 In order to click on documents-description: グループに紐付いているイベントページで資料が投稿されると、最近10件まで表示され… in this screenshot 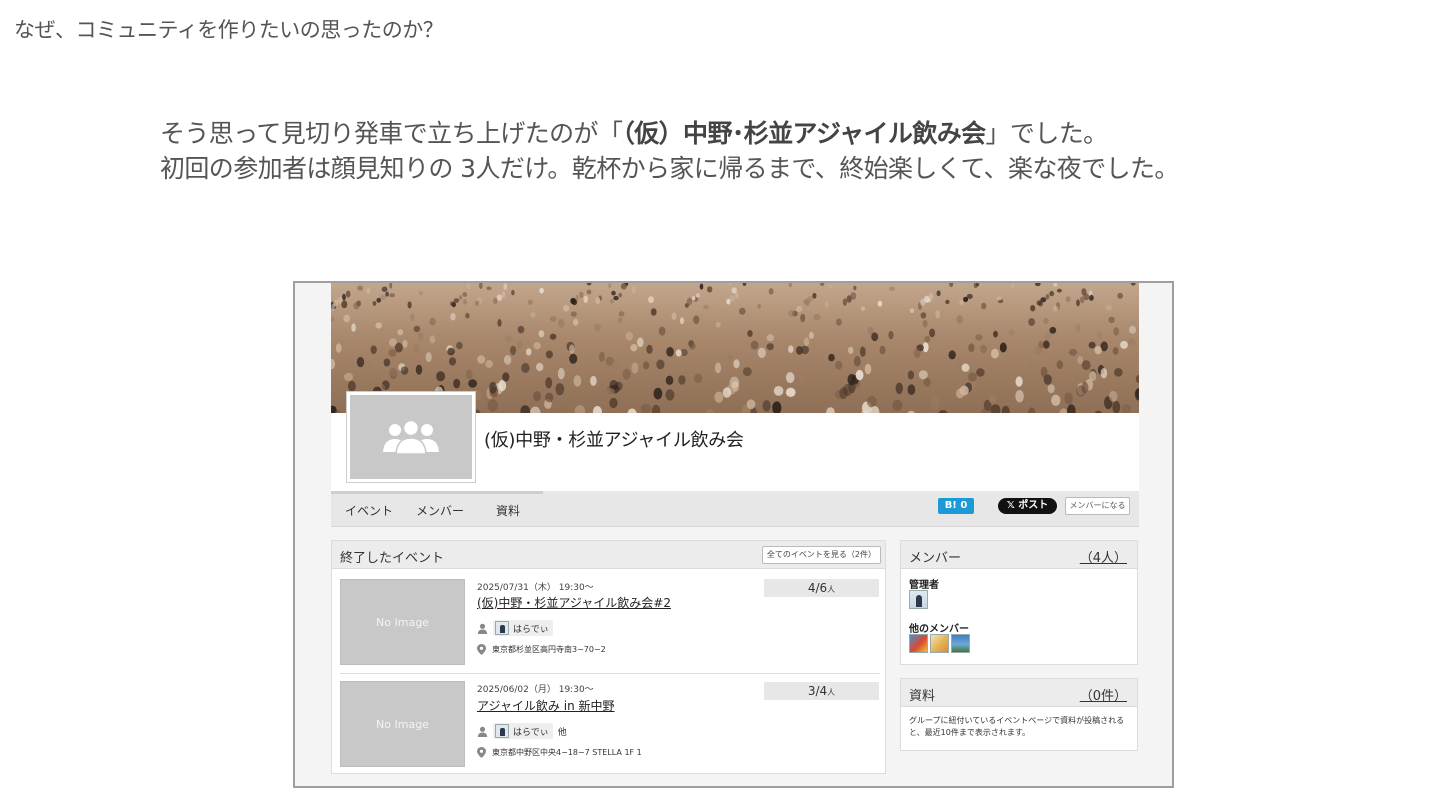, I will do `click(1017, 726)`.